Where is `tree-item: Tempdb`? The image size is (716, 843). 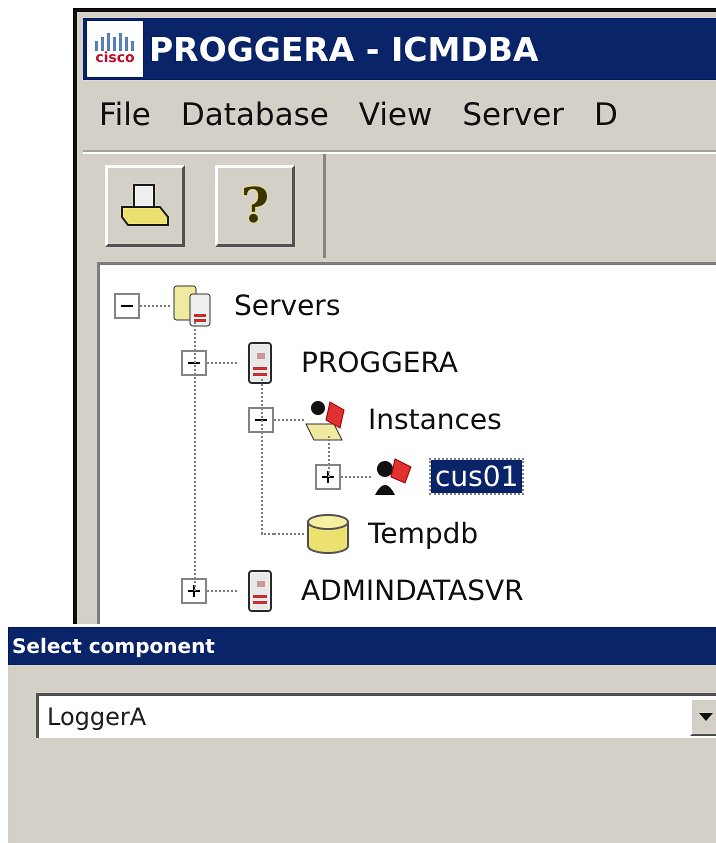 tree-item: Tempdb is located at coordinates (423, 533).